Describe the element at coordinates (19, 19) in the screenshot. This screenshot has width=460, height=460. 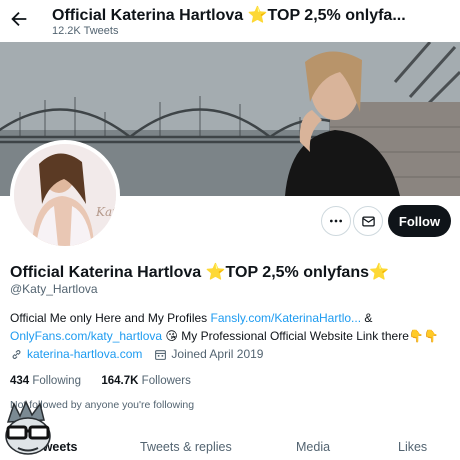
I see `back-arrow-icon` at that location.